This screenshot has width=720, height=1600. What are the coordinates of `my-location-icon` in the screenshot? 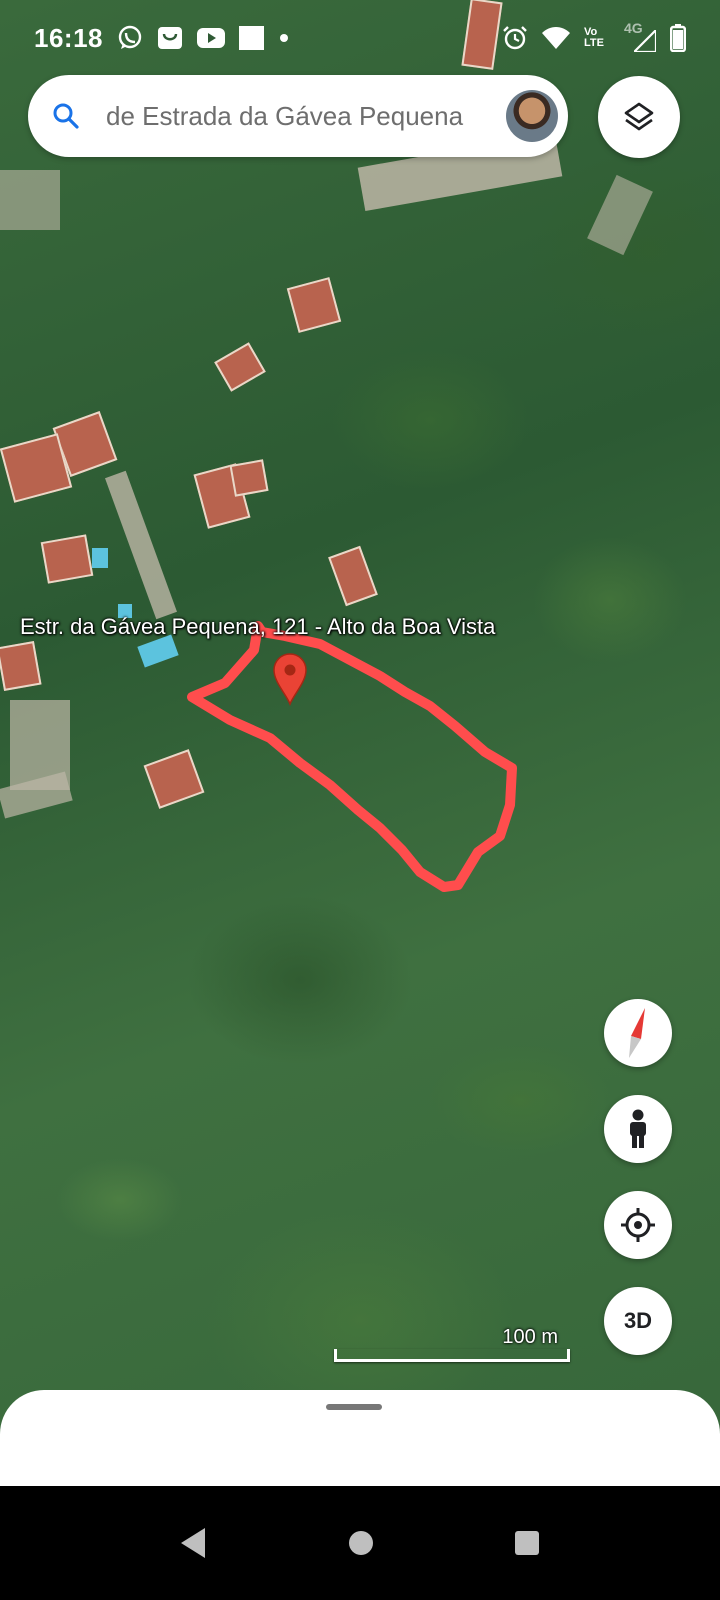 It's located at (638, 1225).